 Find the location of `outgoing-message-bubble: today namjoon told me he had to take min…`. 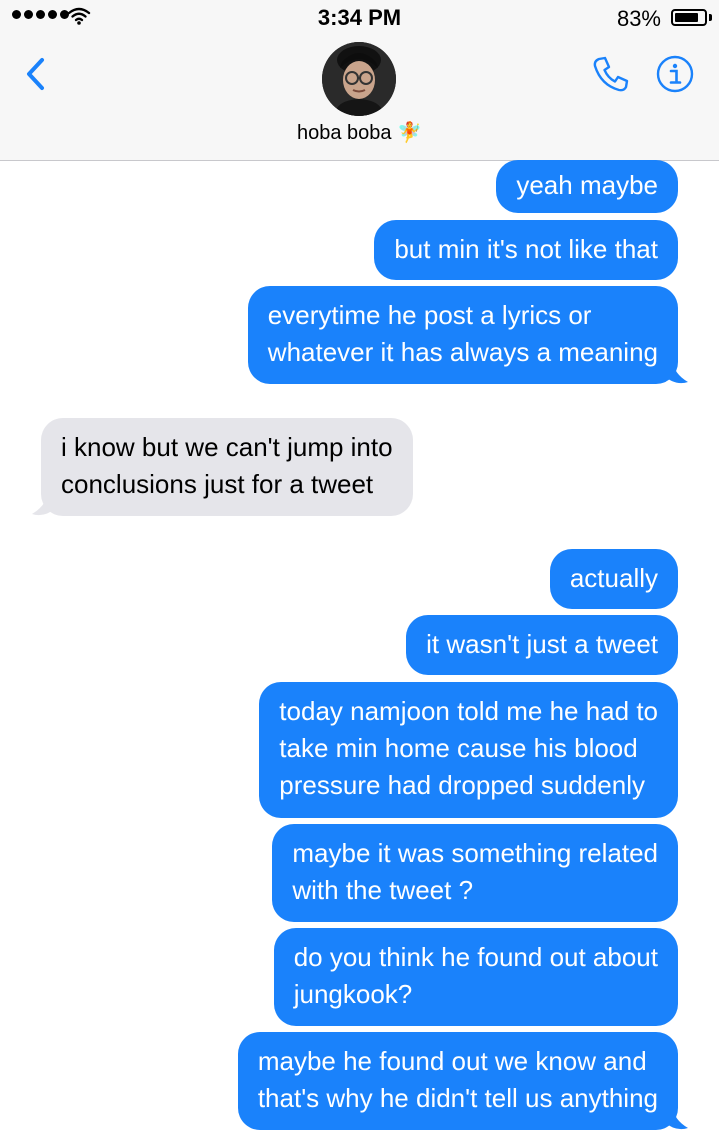

outgoing-message-bubble: today namjoon told me he had to take min… is located at coordinates (468, 750).